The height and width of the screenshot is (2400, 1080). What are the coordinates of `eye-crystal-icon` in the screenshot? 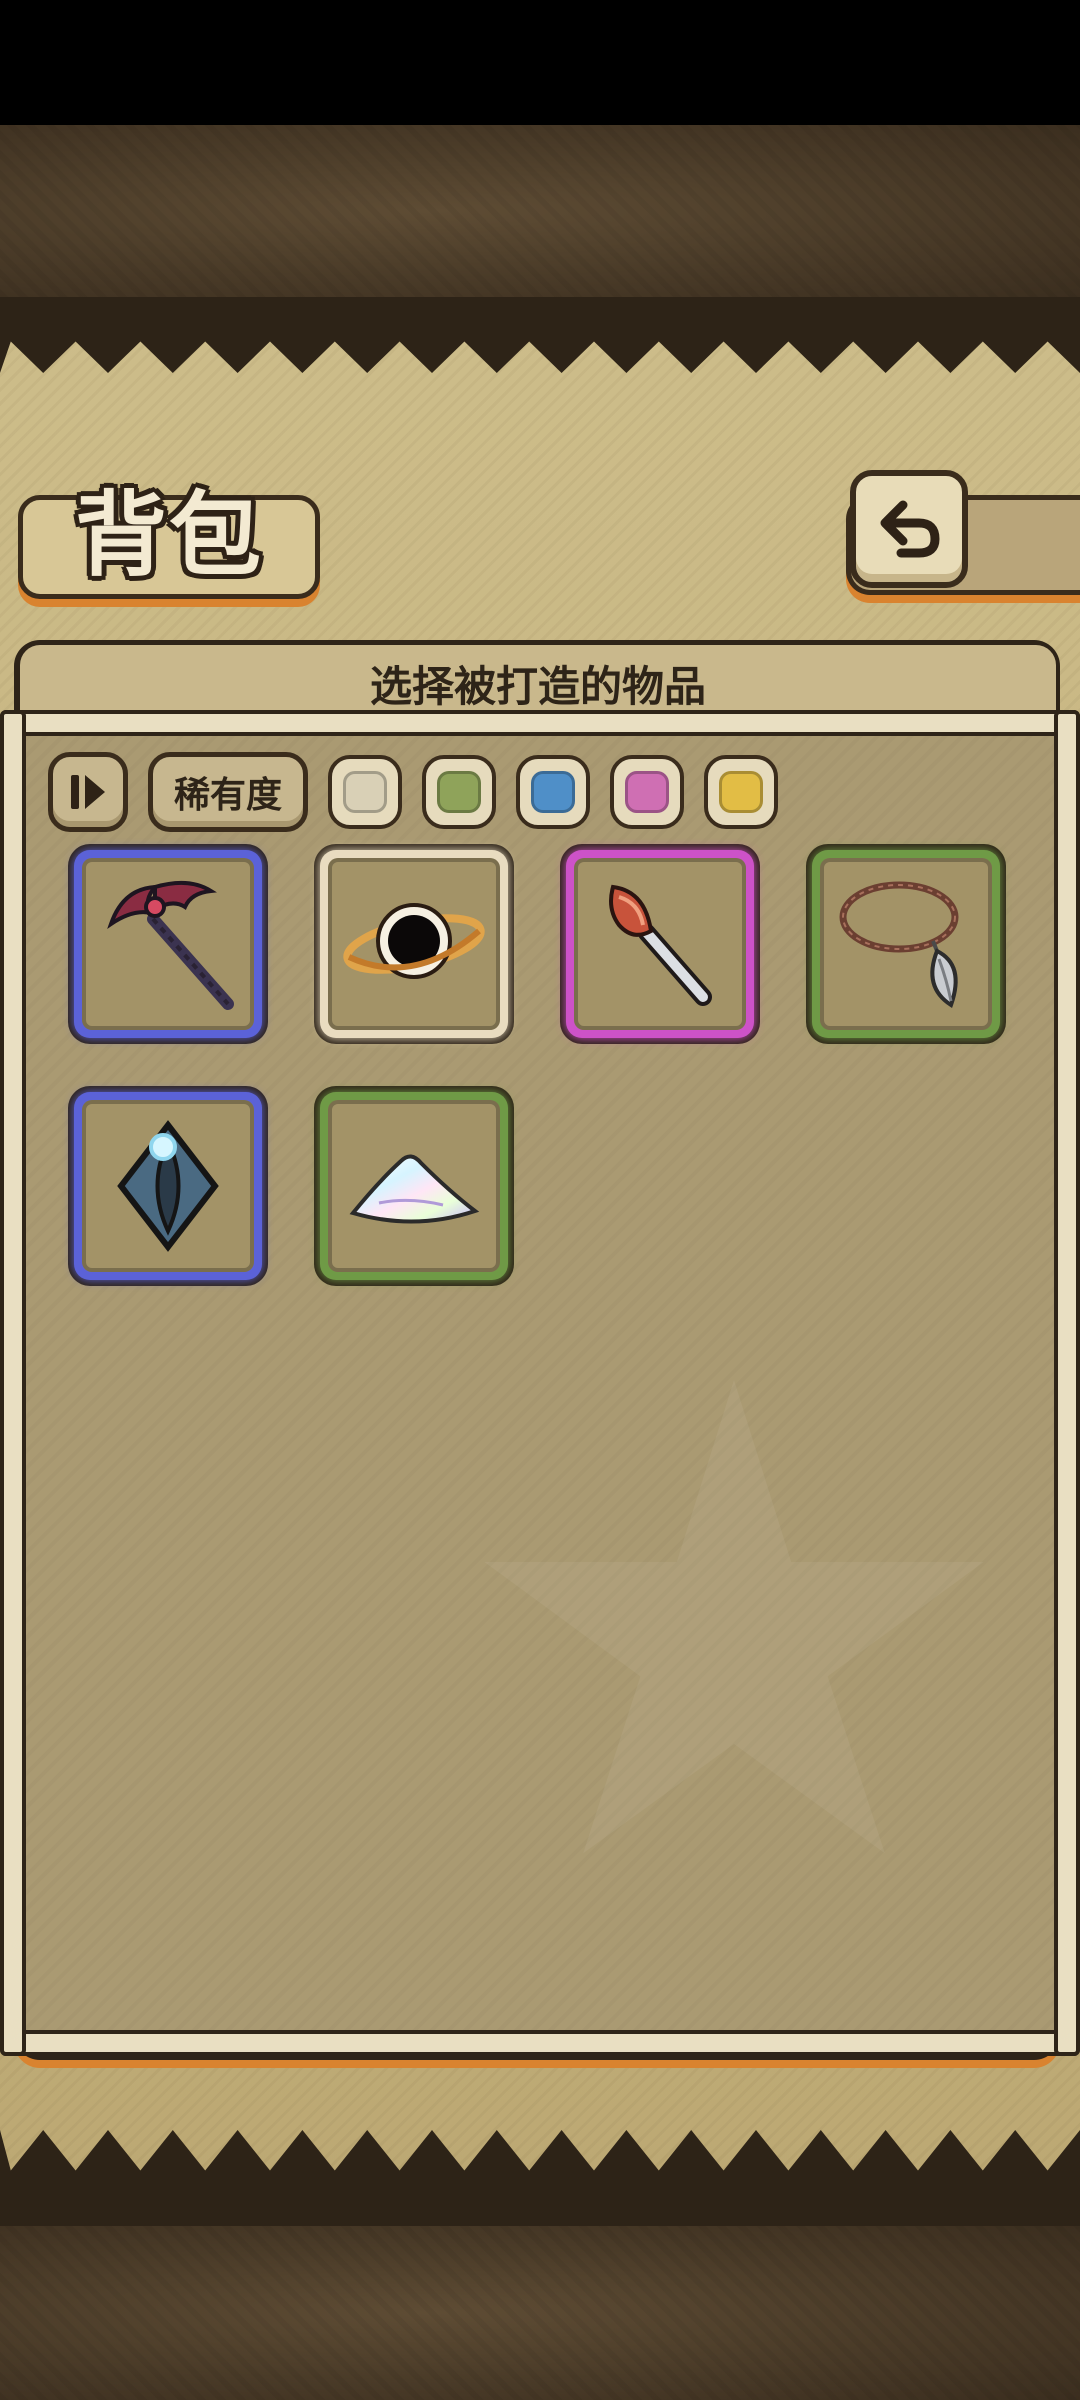 It's located at (168, 1186).